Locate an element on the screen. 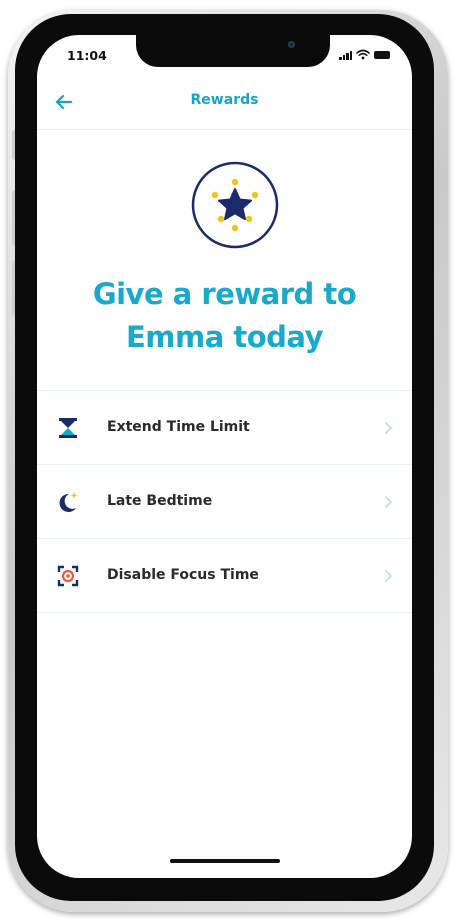 Image resolution: width=455 pixels, height=921 pixels. hourglass-icon is located at coordinates (68, 428).